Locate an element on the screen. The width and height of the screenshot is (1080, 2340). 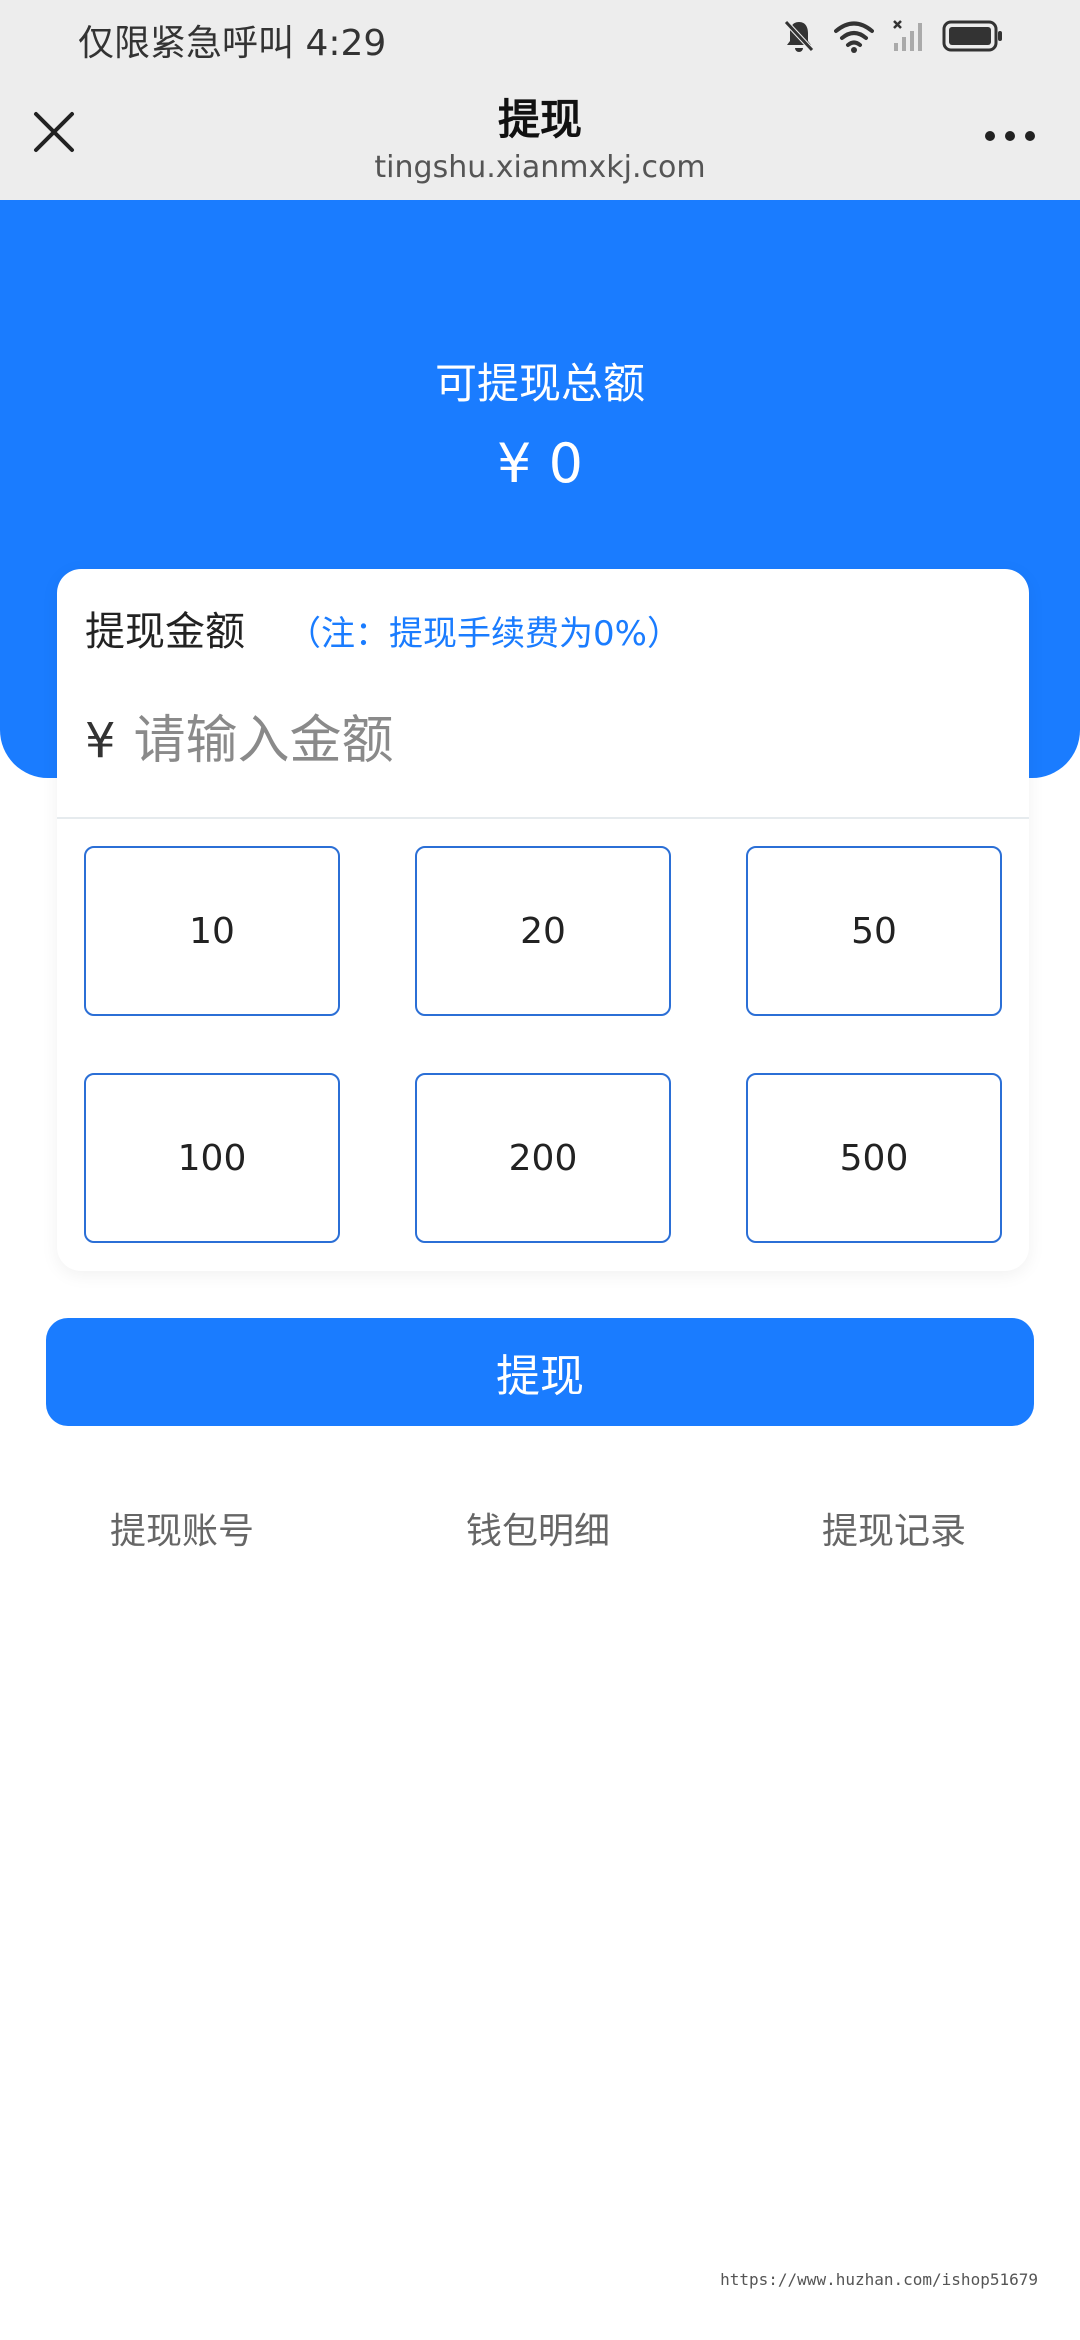
balance-label: 可提现总额 is located at coordinates (539, 383).